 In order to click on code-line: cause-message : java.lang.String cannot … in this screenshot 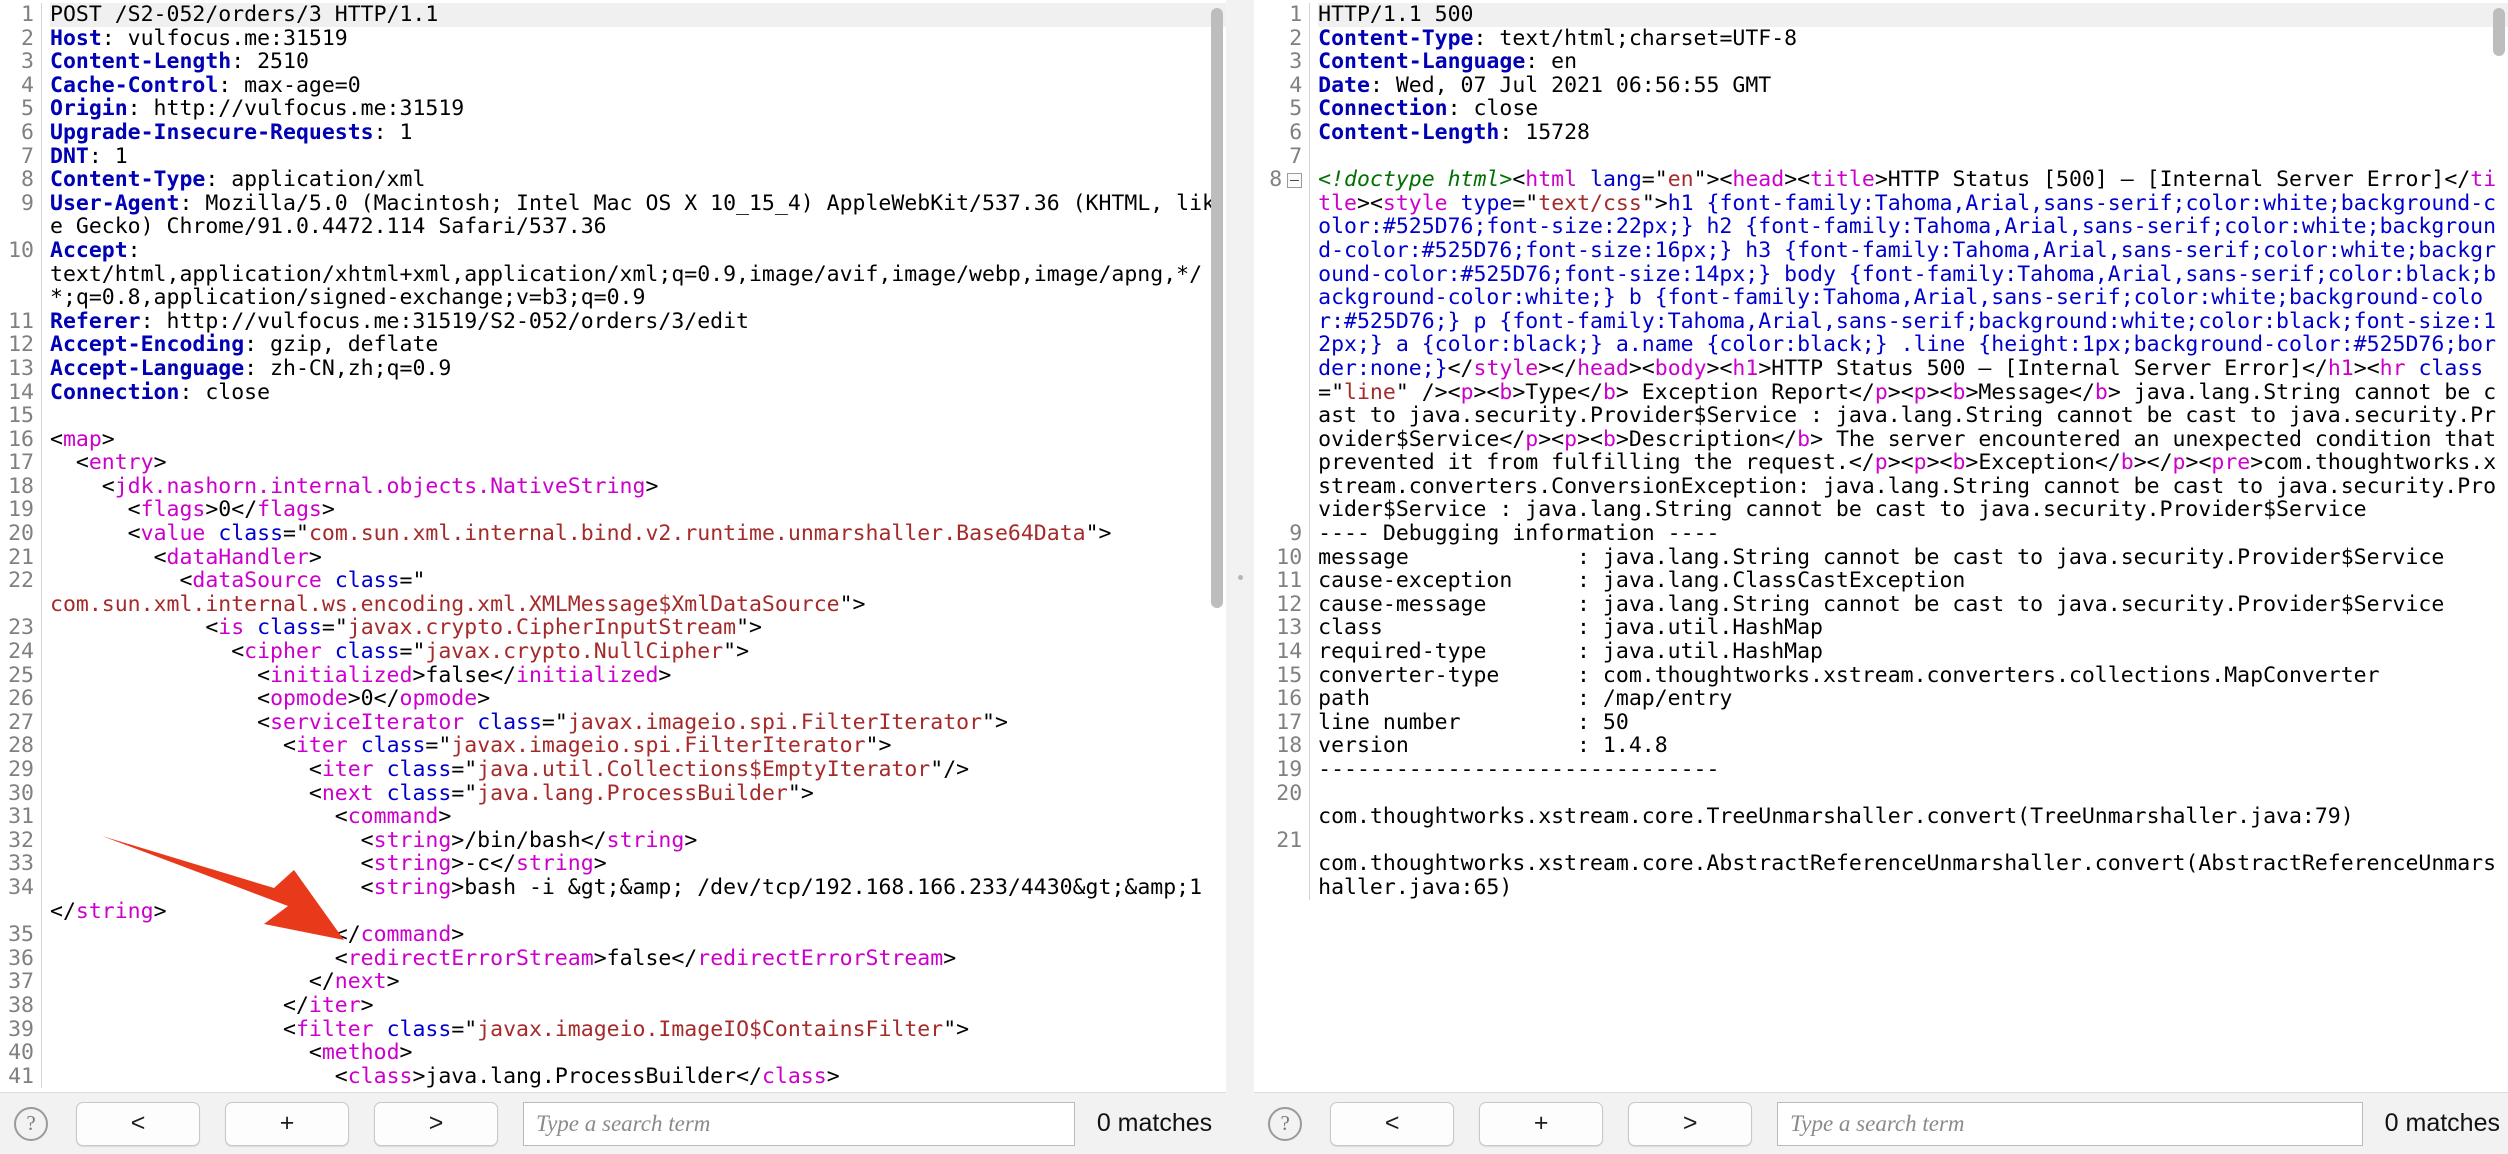, I will do `click(1913, 605)`.